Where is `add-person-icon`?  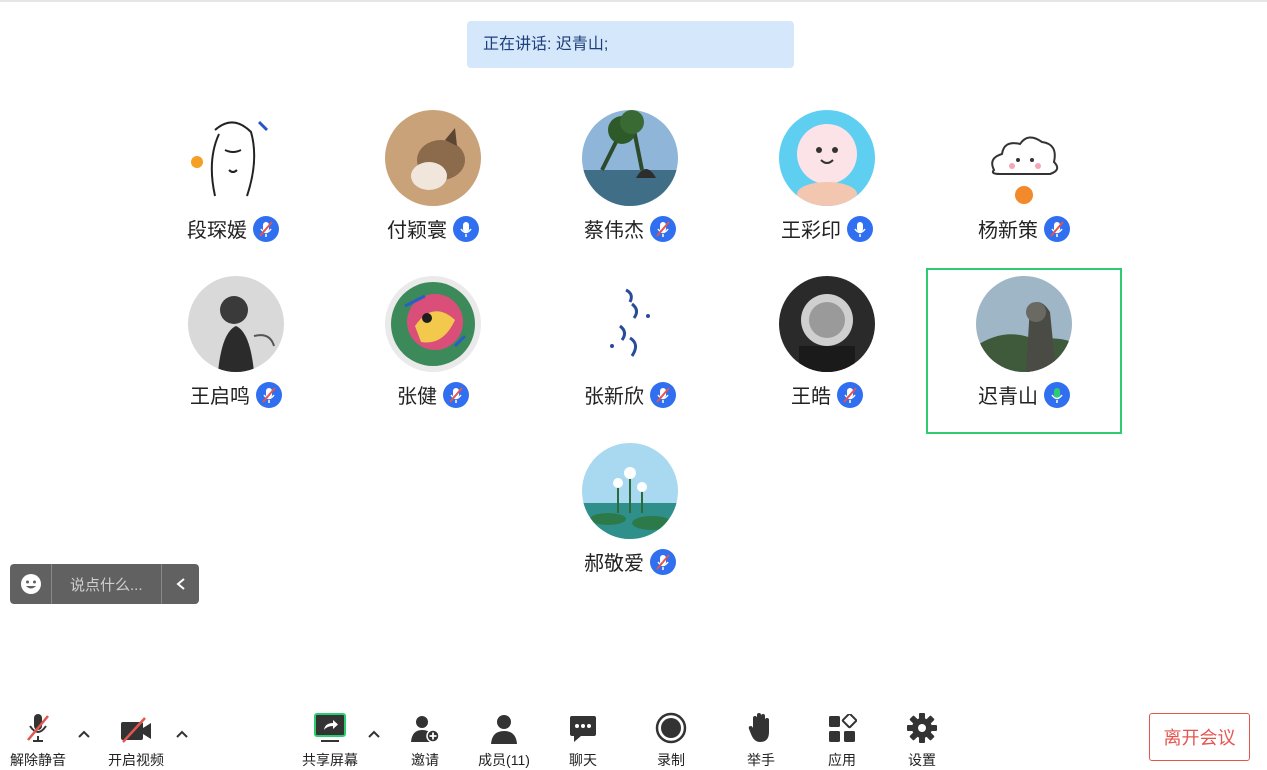
add-person-icon is located at coordinates (425, 727).